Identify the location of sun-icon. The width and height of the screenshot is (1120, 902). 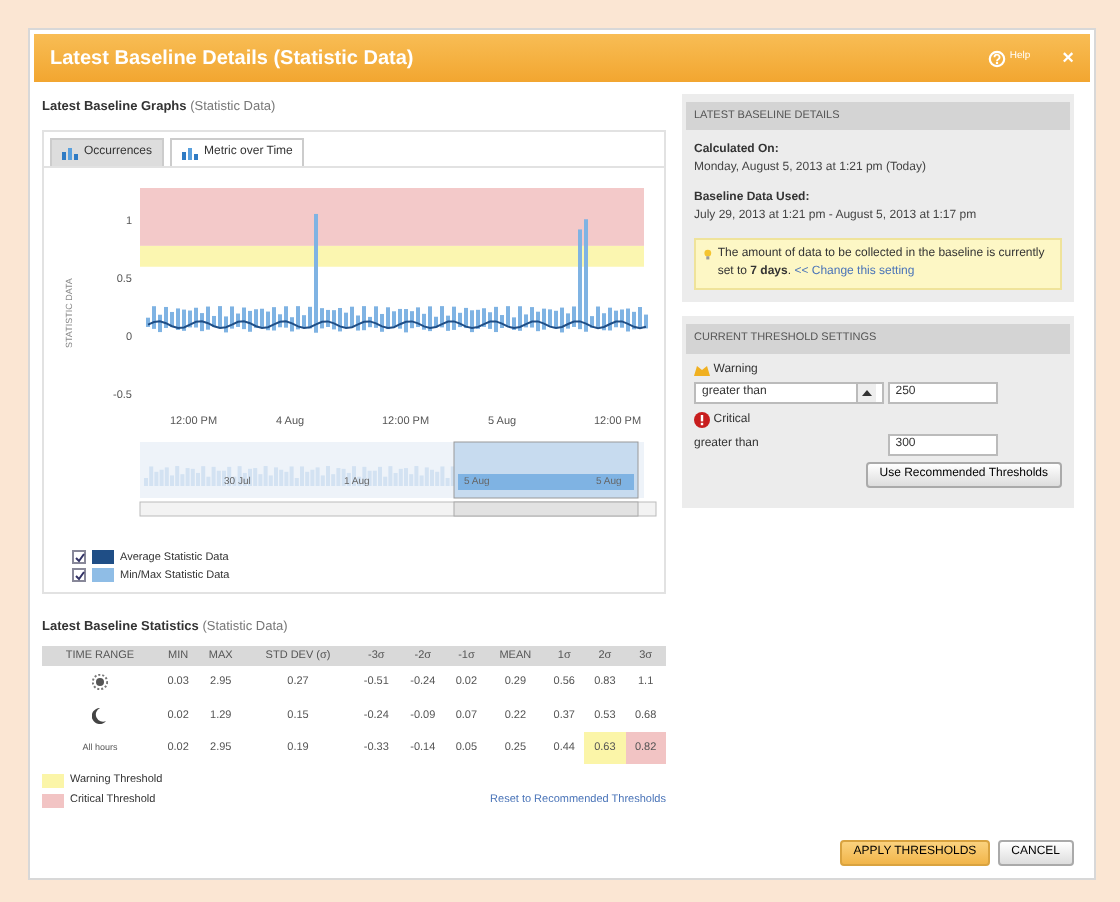
(99, 681).